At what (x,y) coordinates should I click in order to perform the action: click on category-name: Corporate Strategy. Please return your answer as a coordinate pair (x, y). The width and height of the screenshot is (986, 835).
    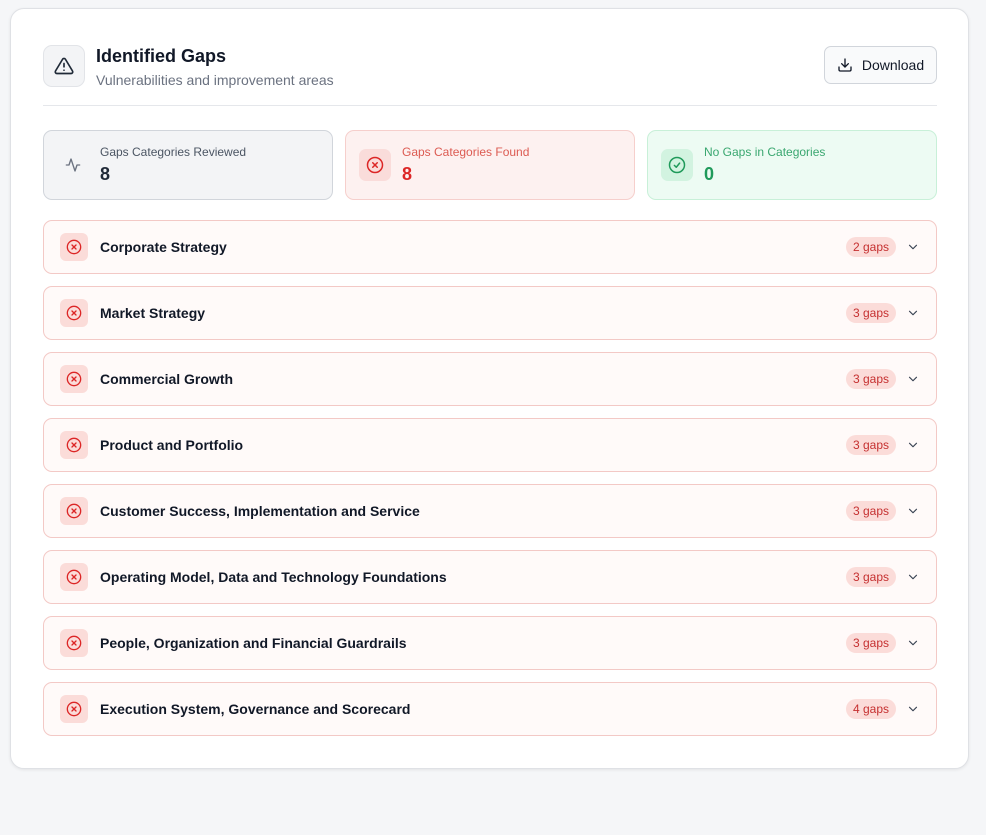
    Looking at the image, I should click on (163, 247).